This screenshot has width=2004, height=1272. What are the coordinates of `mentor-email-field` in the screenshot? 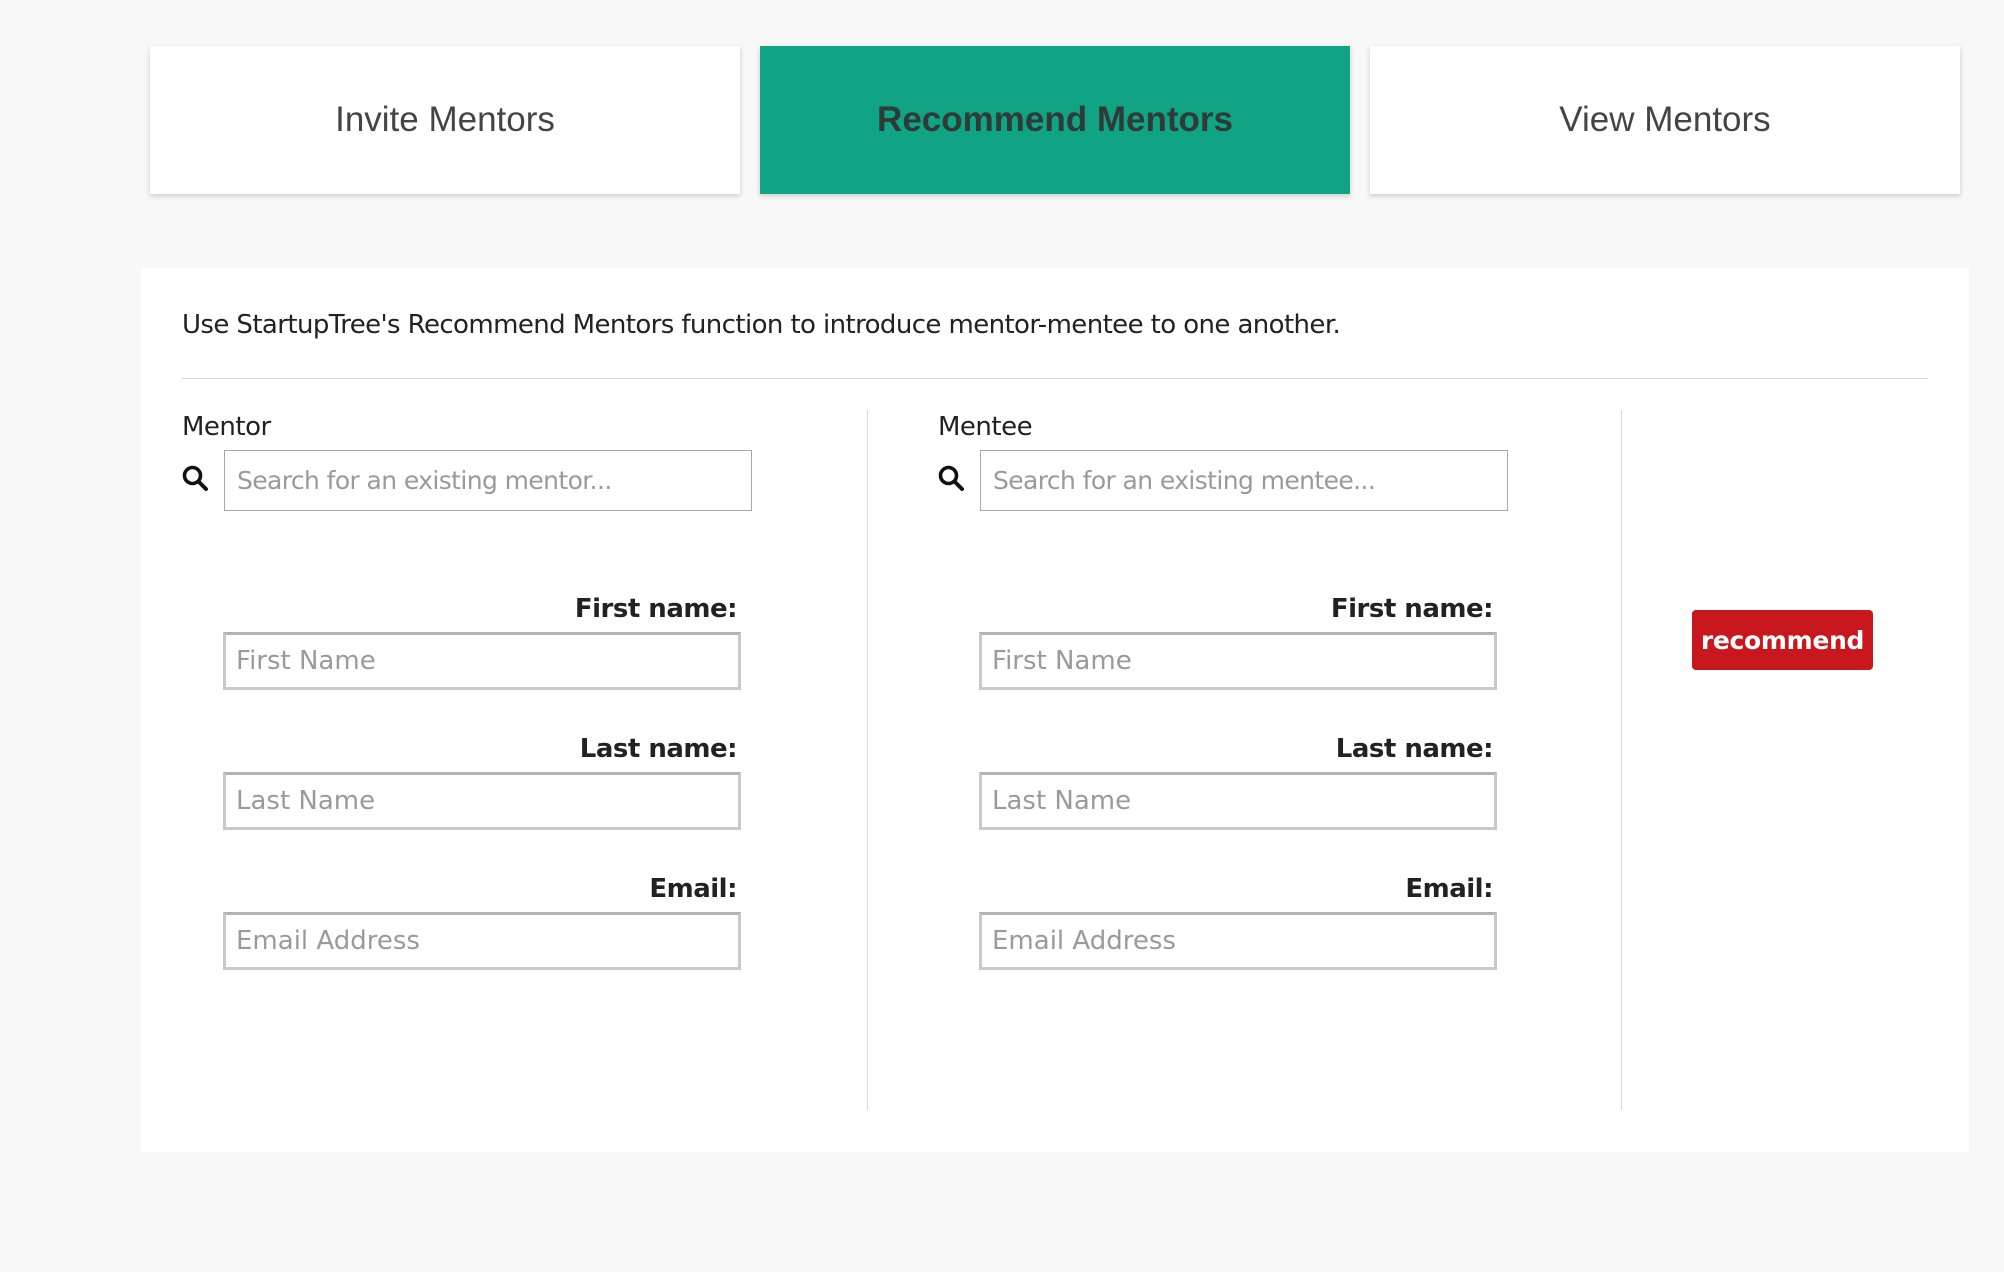 It's located at (482, 941).